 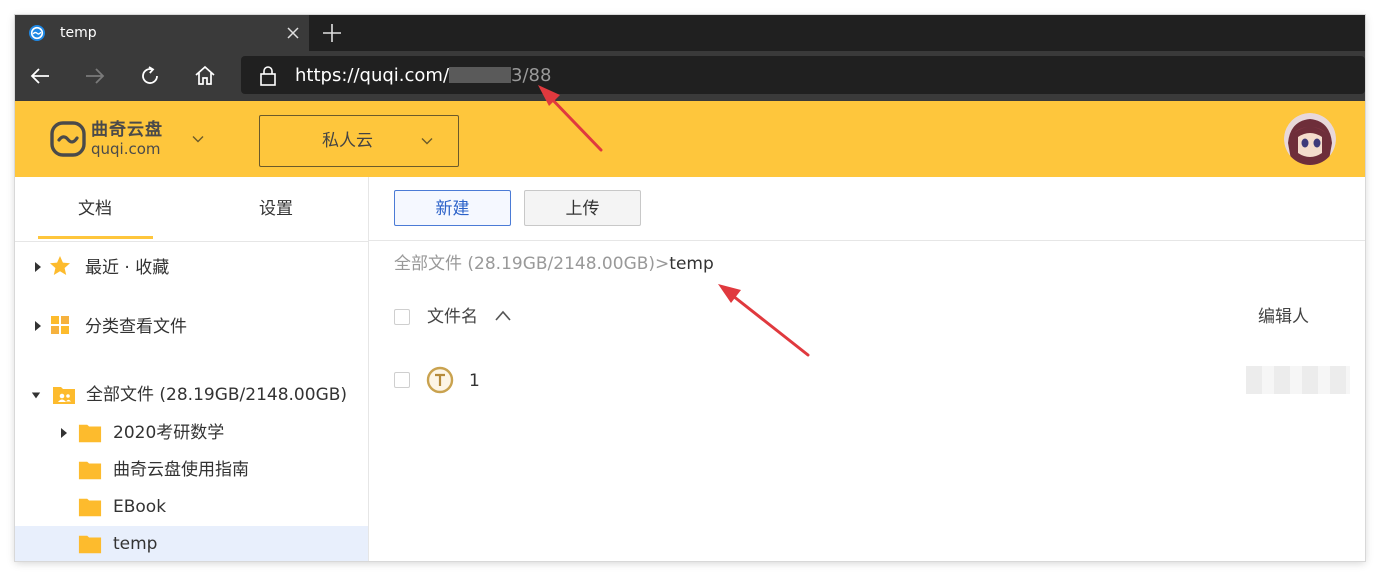 What do you see at coordinates (1298, 380) in the screenshot?
I see `editor-redacted` at bounding box center [1298, 380].